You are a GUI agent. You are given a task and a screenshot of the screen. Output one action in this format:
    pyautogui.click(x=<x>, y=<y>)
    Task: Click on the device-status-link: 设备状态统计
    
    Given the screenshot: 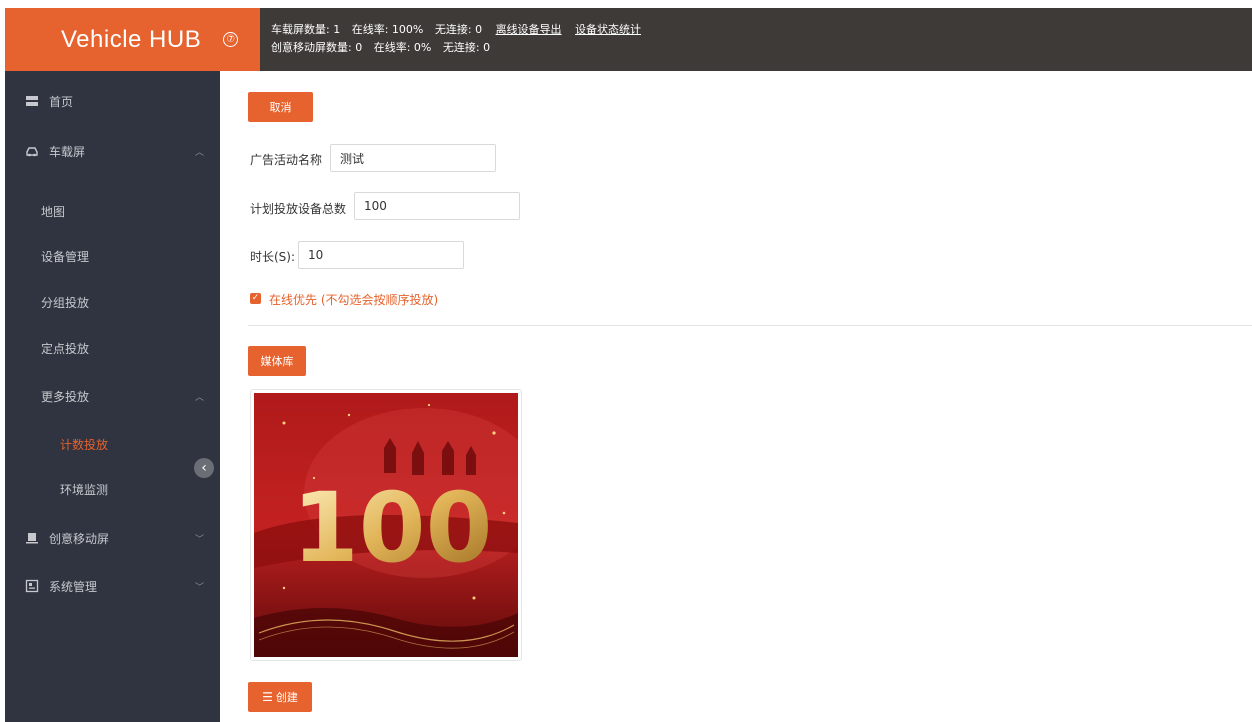 What is the action you would take?
    pyautogui.click(x=608, y=29)
    